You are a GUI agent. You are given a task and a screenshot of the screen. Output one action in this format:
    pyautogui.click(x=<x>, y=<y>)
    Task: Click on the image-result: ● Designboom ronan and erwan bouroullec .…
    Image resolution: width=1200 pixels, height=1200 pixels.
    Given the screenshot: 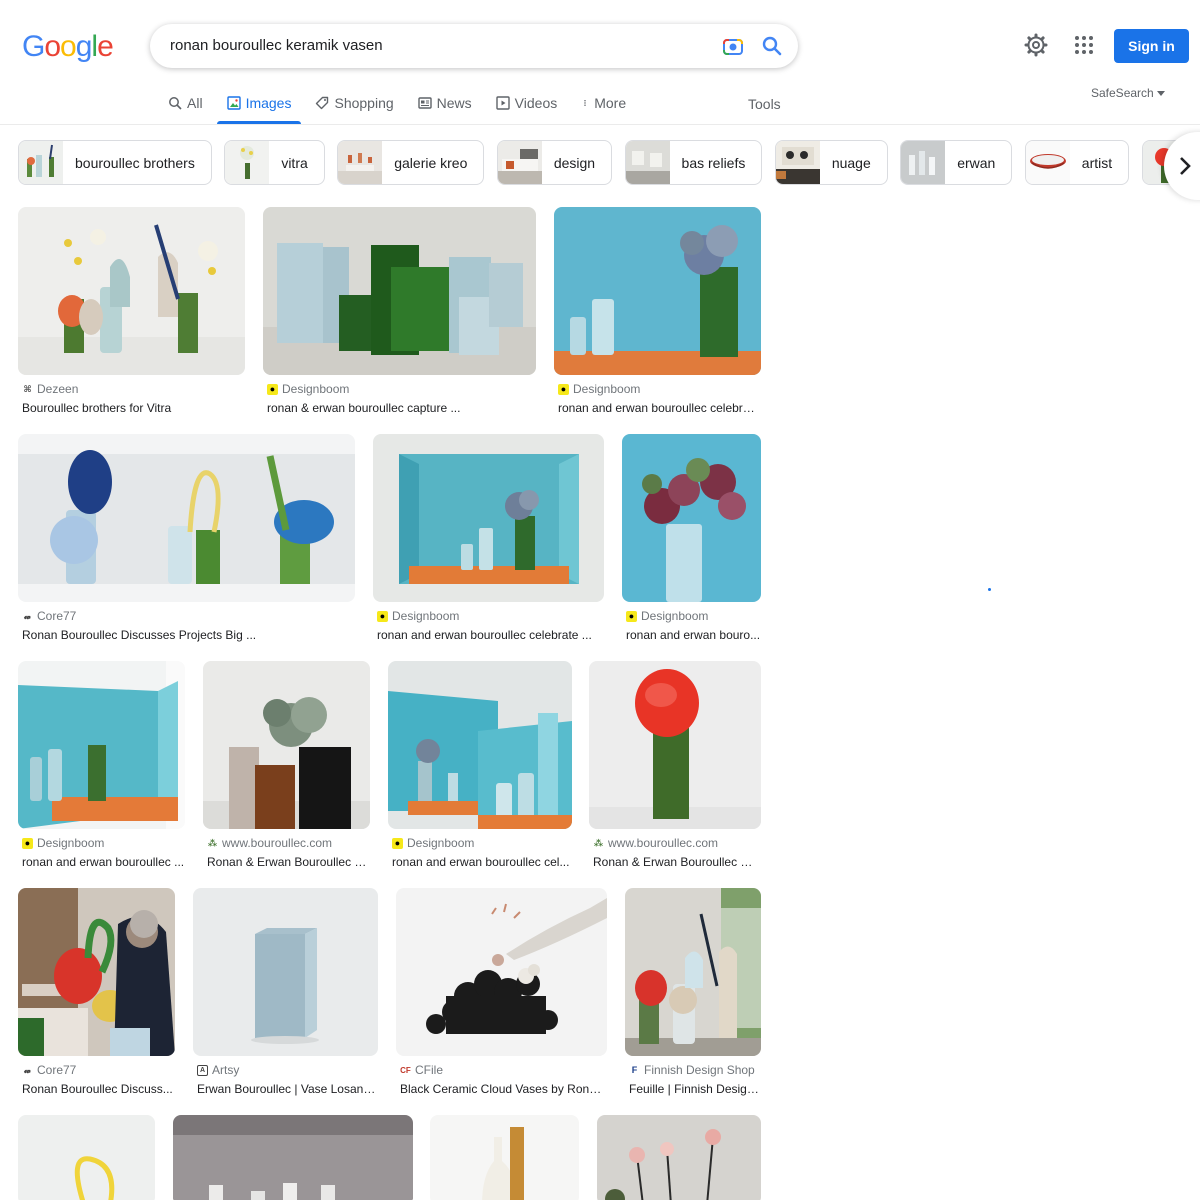 What is the action you would take?
    pyautogui.click(x=101, y=768)
    